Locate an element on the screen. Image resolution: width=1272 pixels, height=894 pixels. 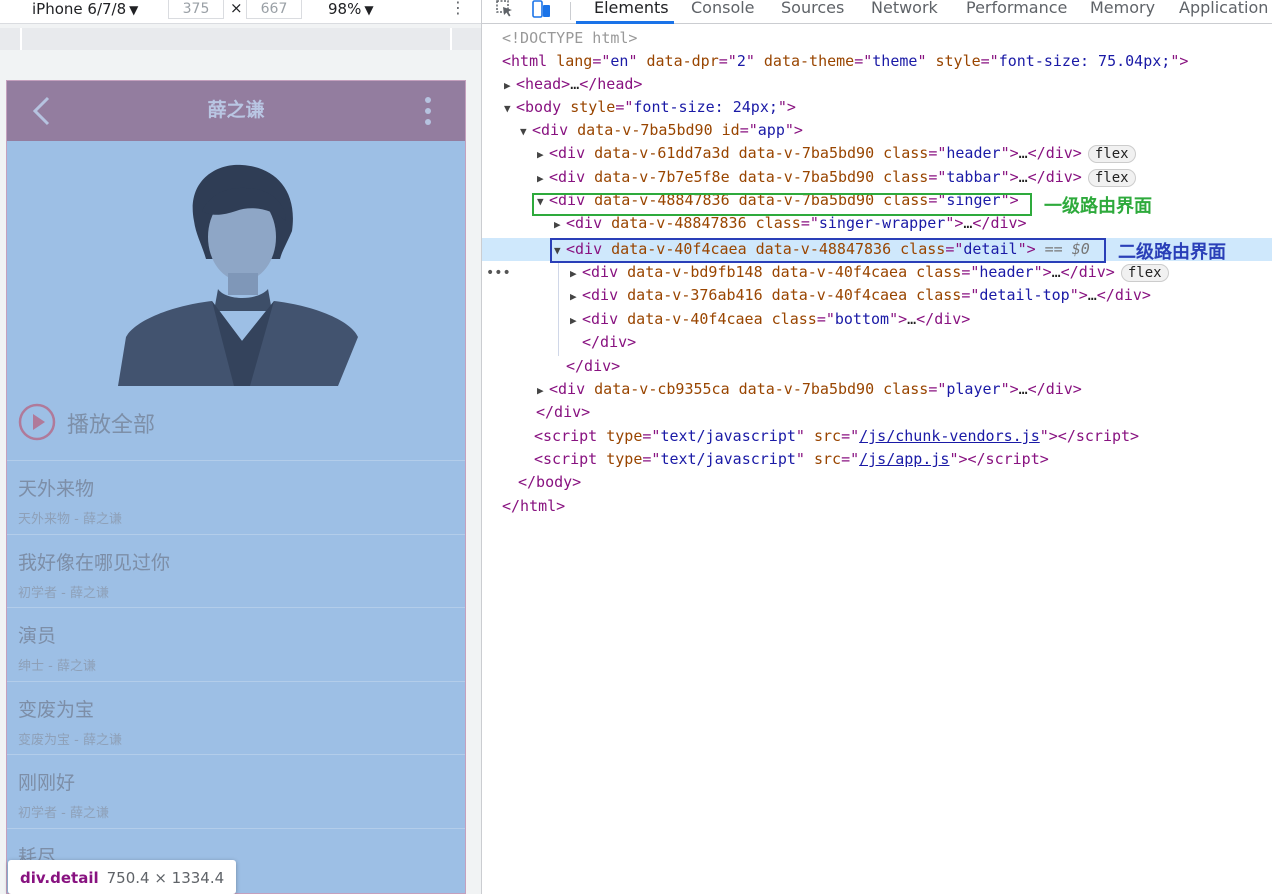
song-title: 天外来物 is located at coordinates (56, 489).